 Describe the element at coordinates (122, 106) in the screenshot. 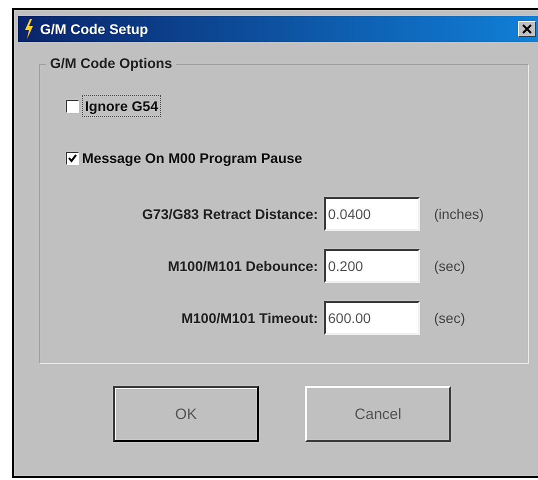

I see `checkbox-label: Ignore G54` at that location.